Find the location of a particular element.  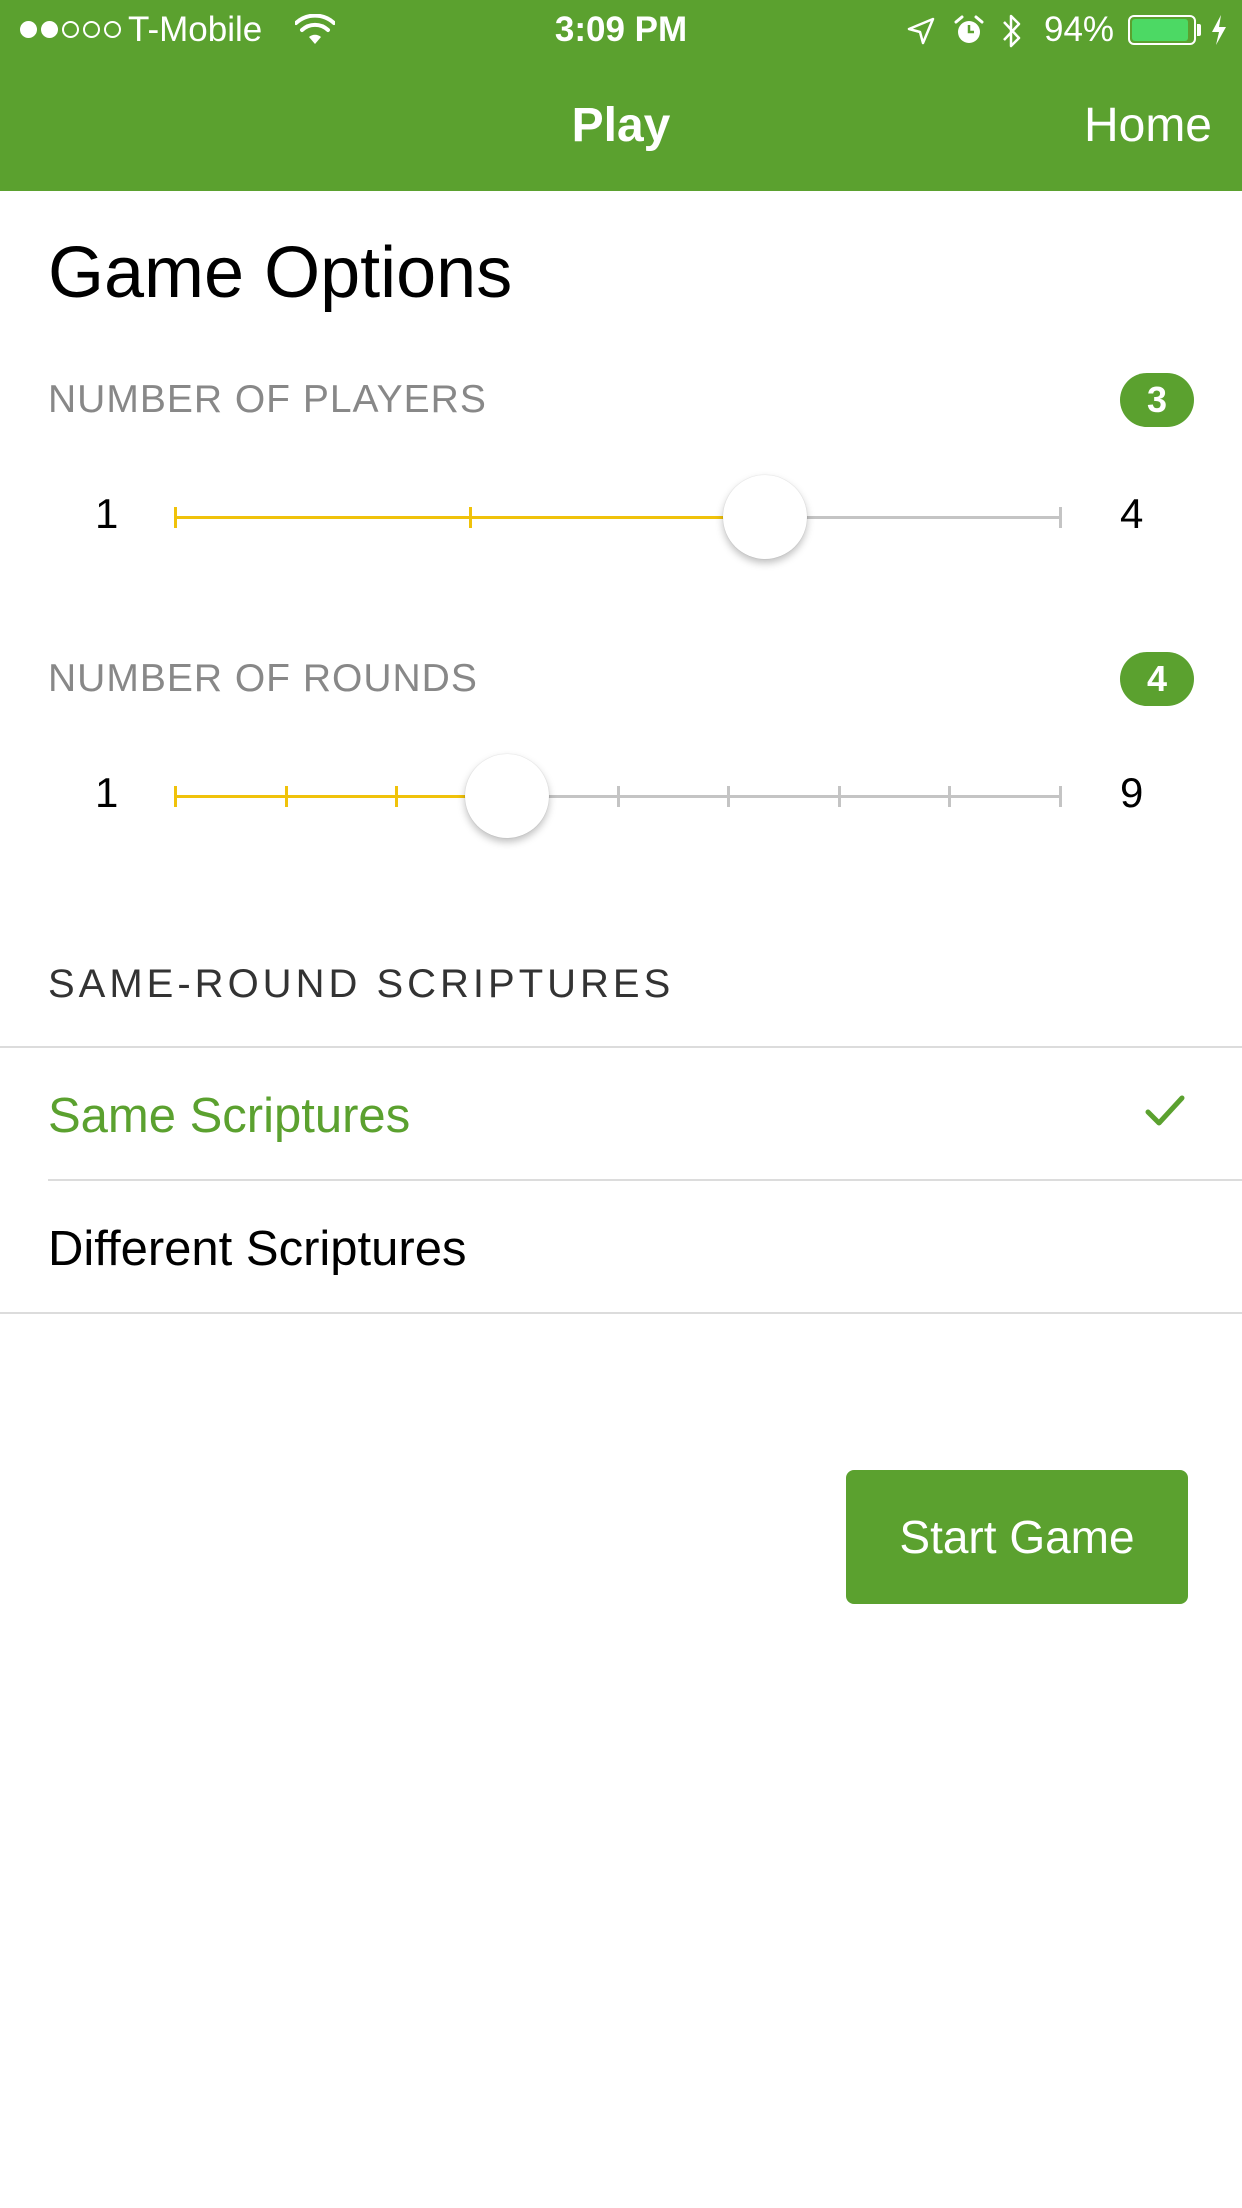

option-different-scriptures: Different Scriptures is located at coordinates (621, 1247).